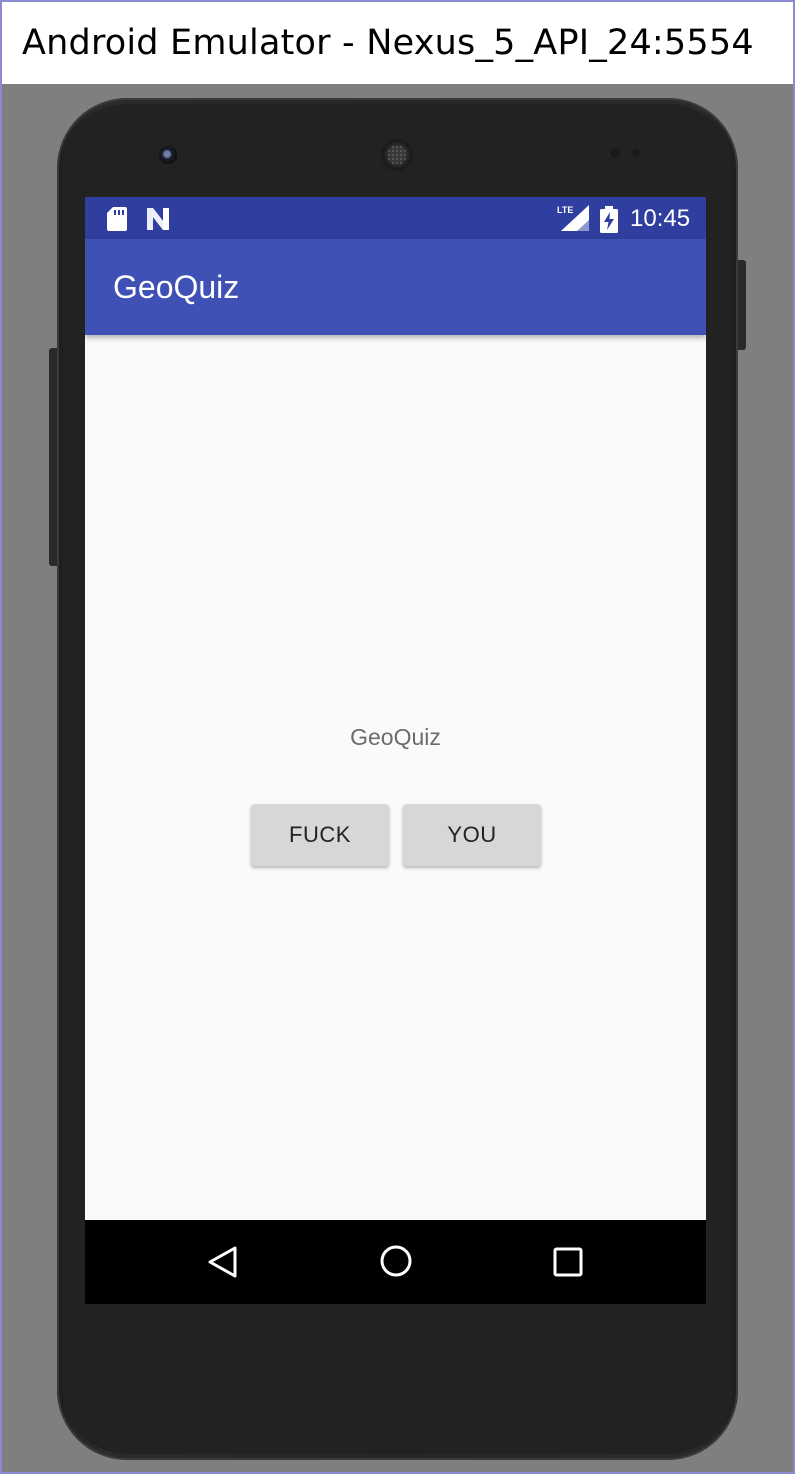 Image resolution: width=795 pixels, height=1474 pixels. I want to click on lte-signal-icon: LTE, so click(573, 218).